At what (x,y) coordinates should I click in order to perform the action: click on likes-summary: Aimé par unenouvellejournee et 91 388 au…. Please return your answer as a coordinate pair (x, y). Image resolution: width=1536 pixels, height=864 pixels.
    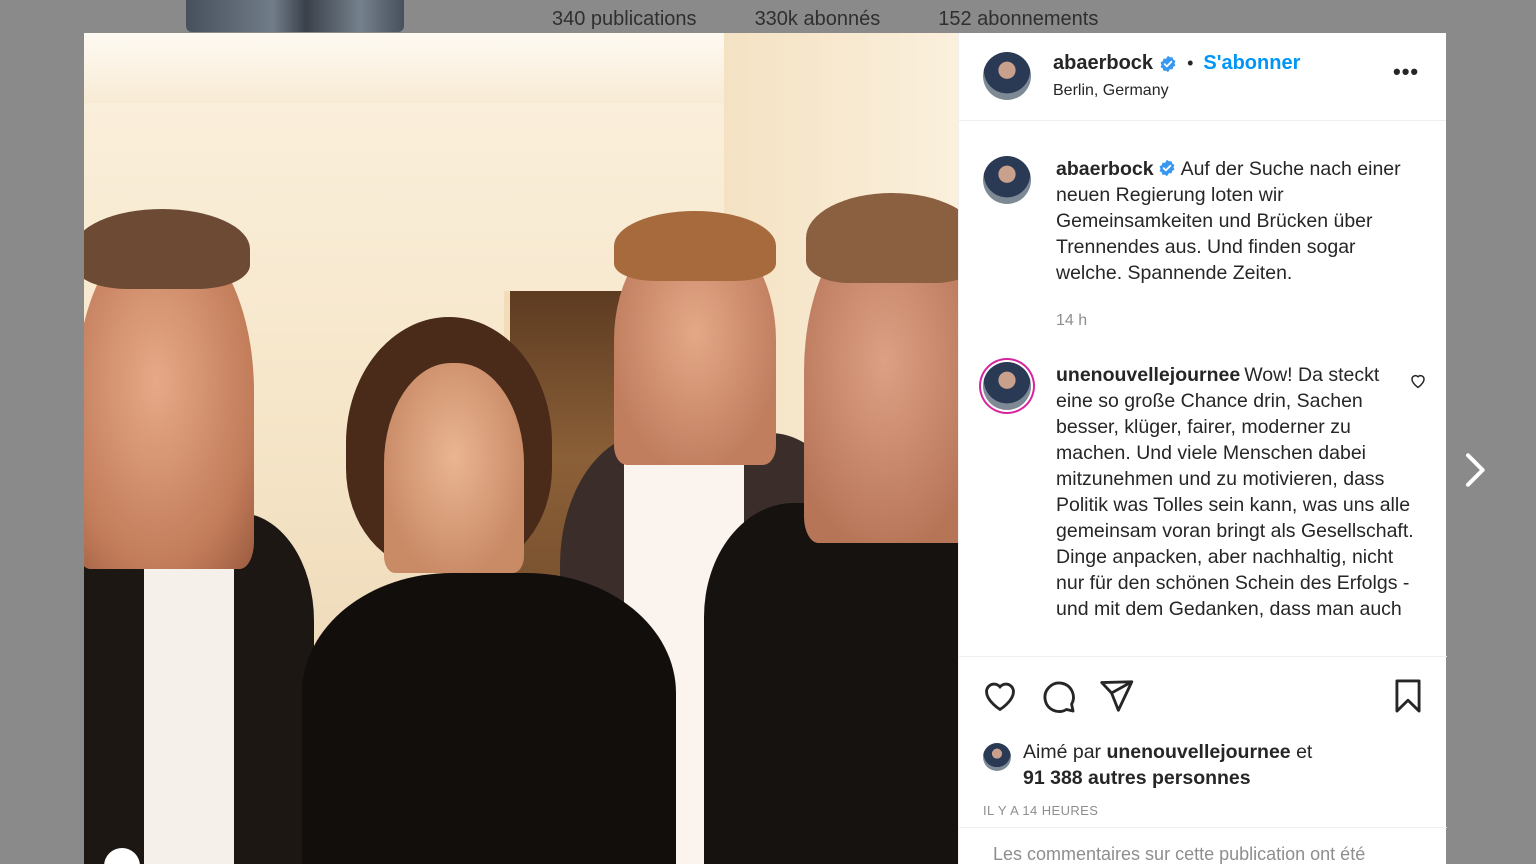
    Looking at the image, I should click on (1147, 765).